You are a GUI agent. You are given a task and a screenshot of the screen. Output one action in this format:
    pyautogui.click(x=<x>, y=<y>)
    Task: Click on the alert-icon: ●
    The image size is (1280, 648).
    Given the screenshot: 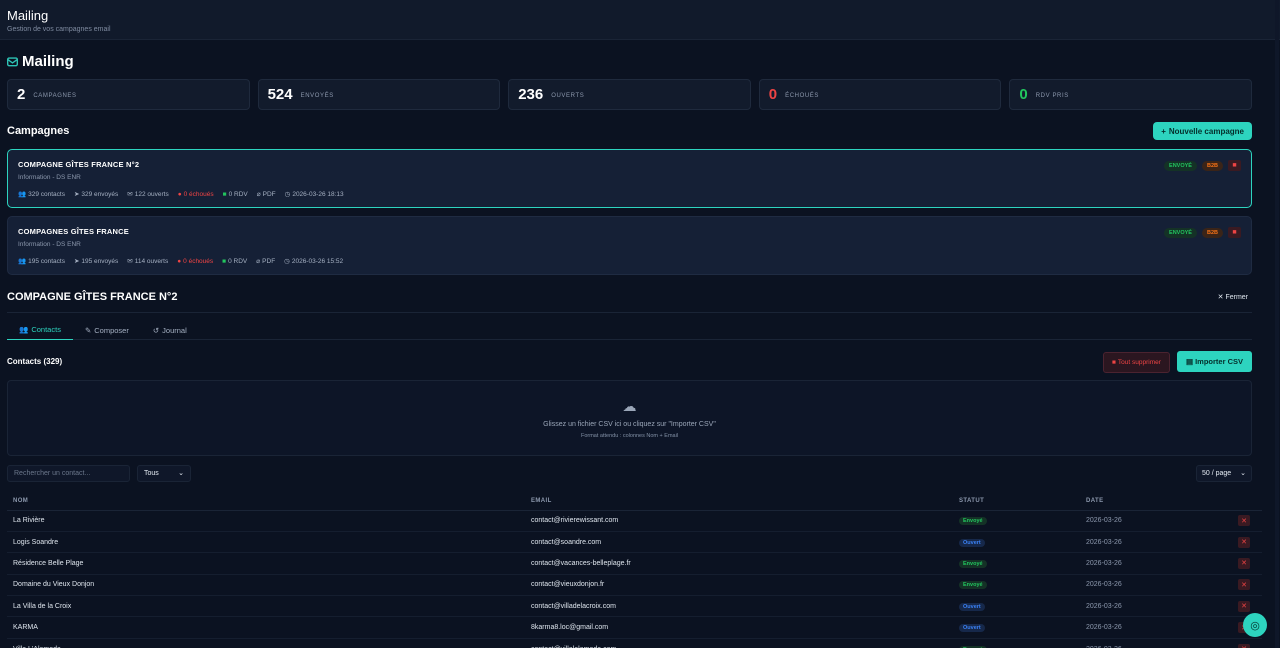 What is the action you would take?
    pyautogui.click(x=179, y=261)
    